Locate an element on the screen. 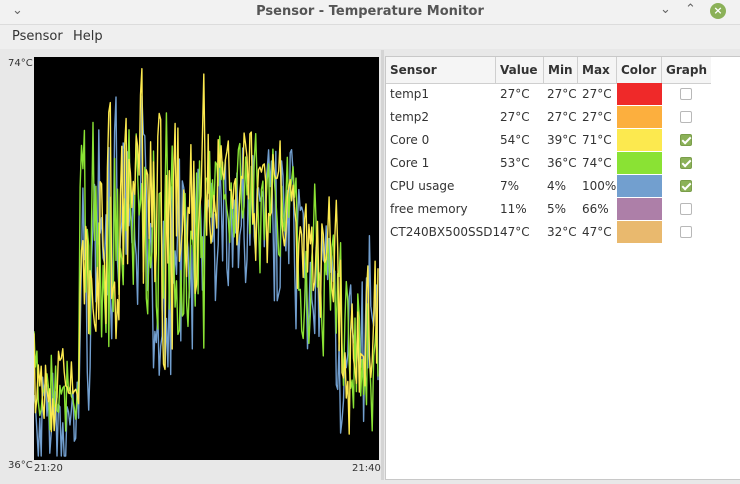 The height and width of the screenshot is (484, 740). maximize-icon: ⌃ is located at coordinates (690, 9).